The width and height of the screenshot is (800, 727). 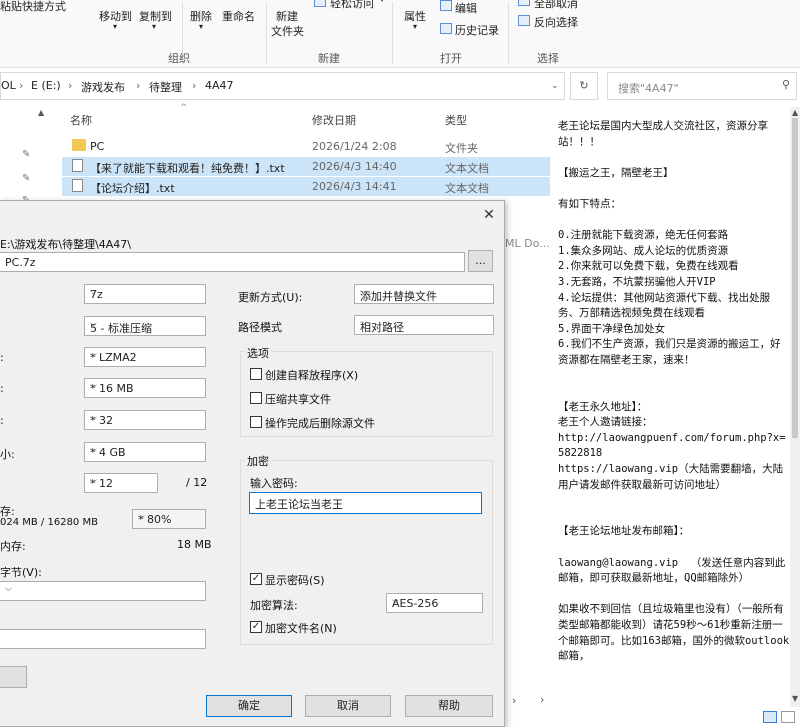 I want to click on breadcrumb-item: 待整理, so click(x=165, y=87).